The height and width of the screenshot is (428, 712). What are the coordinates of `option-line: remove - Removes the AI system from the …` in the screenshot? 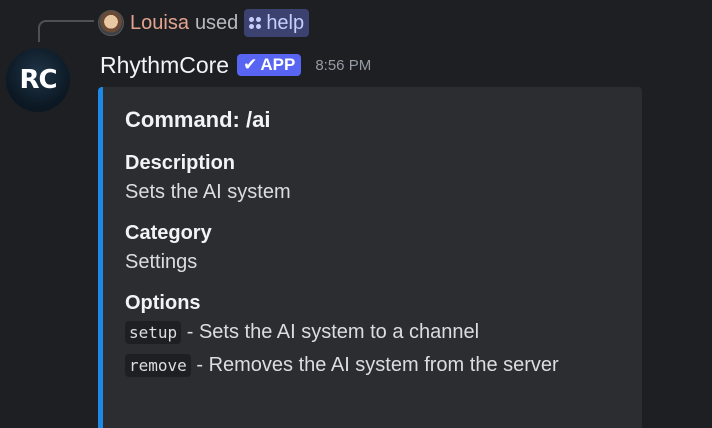 It's located at (371, 365).